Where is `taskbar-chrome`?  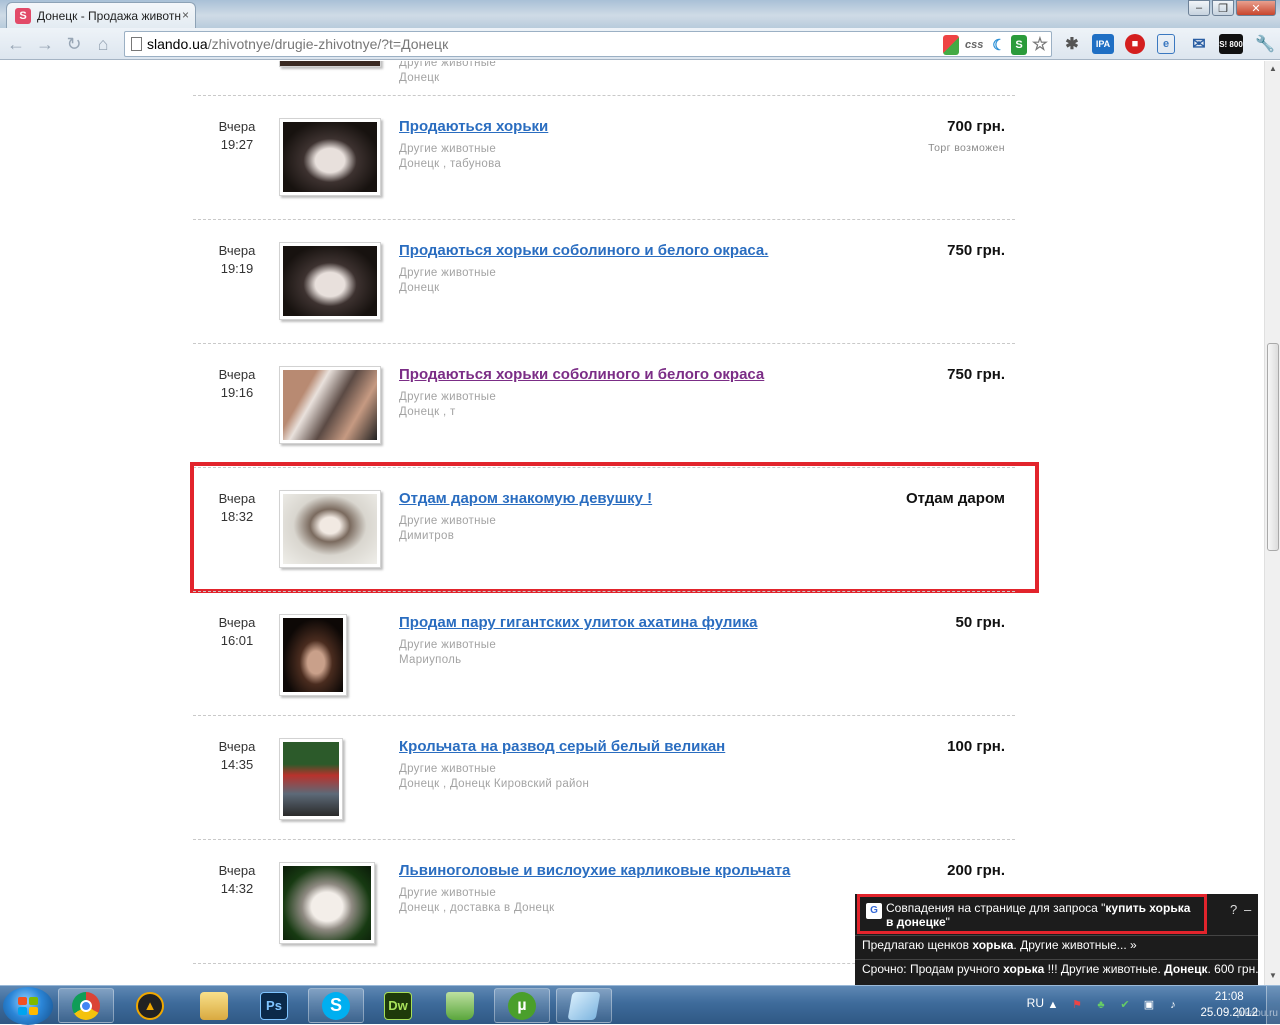 taskbar-chrome is located at coordinates (86, 1005).